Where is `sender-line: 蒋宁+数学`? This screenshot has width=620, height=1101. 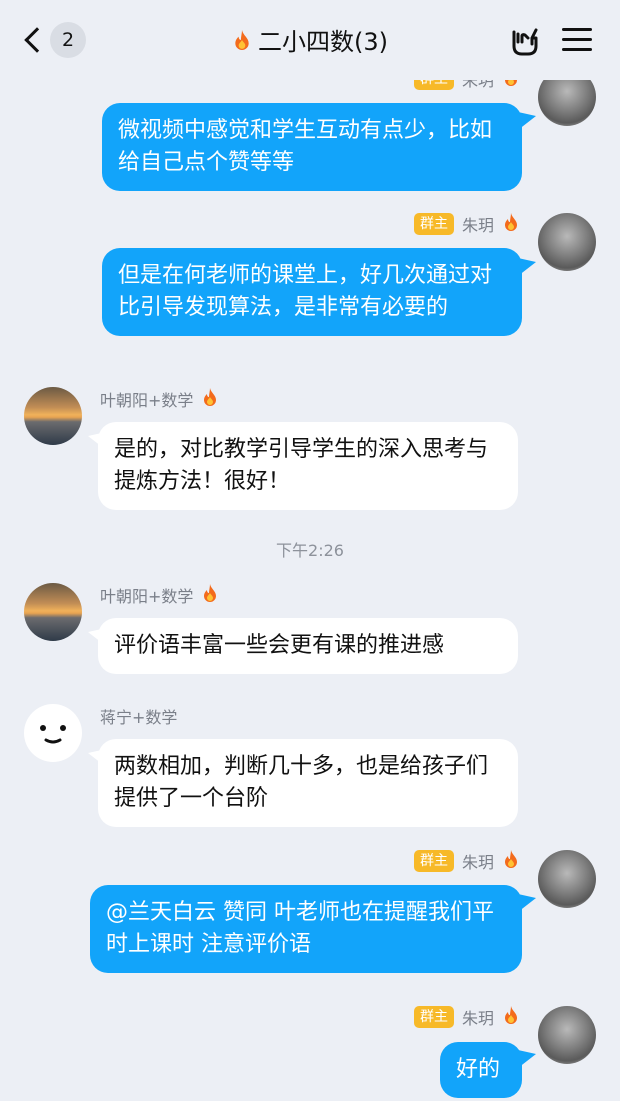 sender-line: 蒋宁+数学 is located at coordinates (138, 716).